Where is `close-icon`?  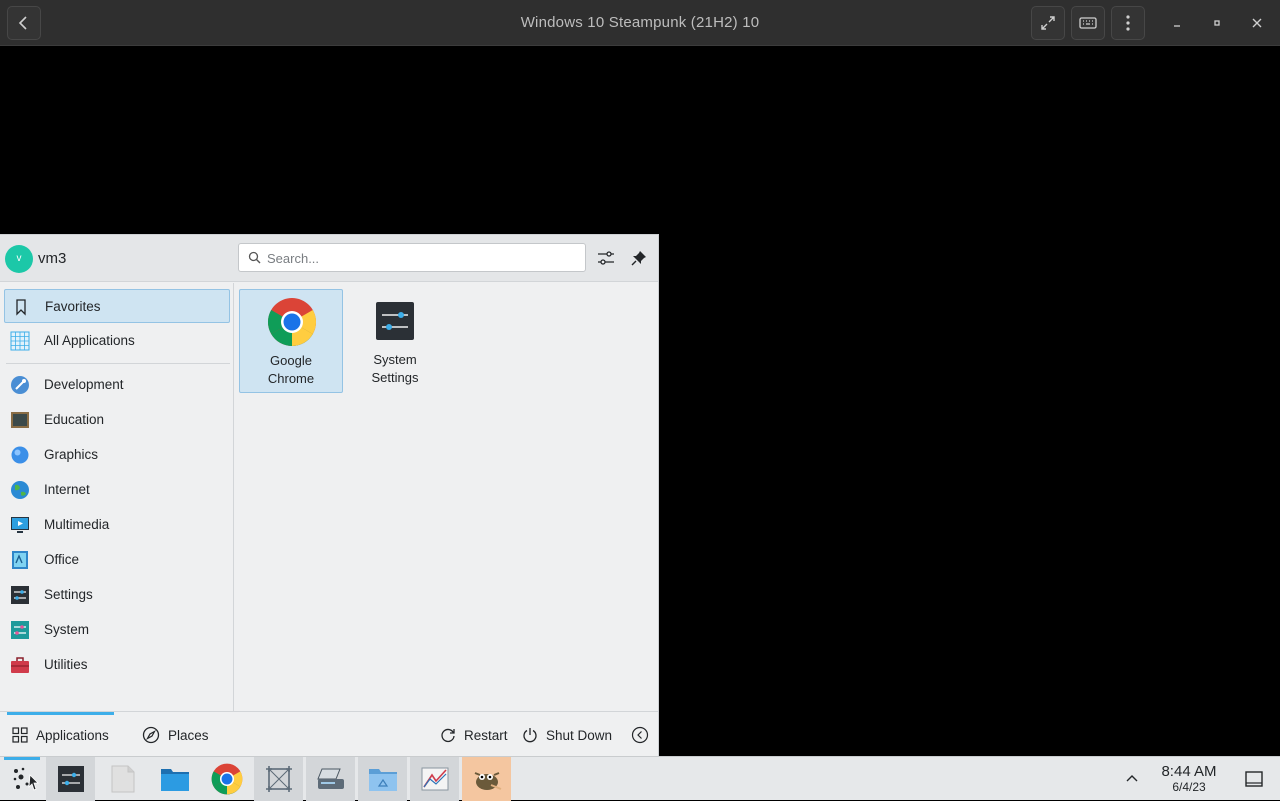 close-icon is located at coordinates (1257, 23).